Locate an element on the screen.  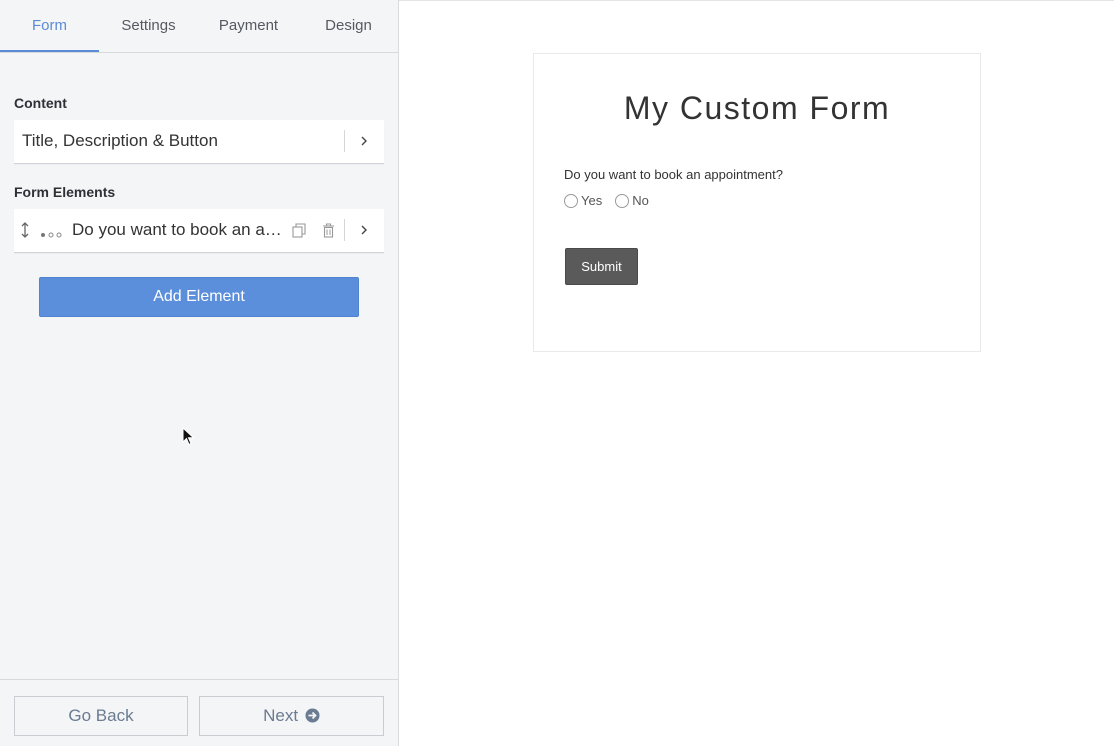
next-button-label: Next is located at coordinates (281, 715).